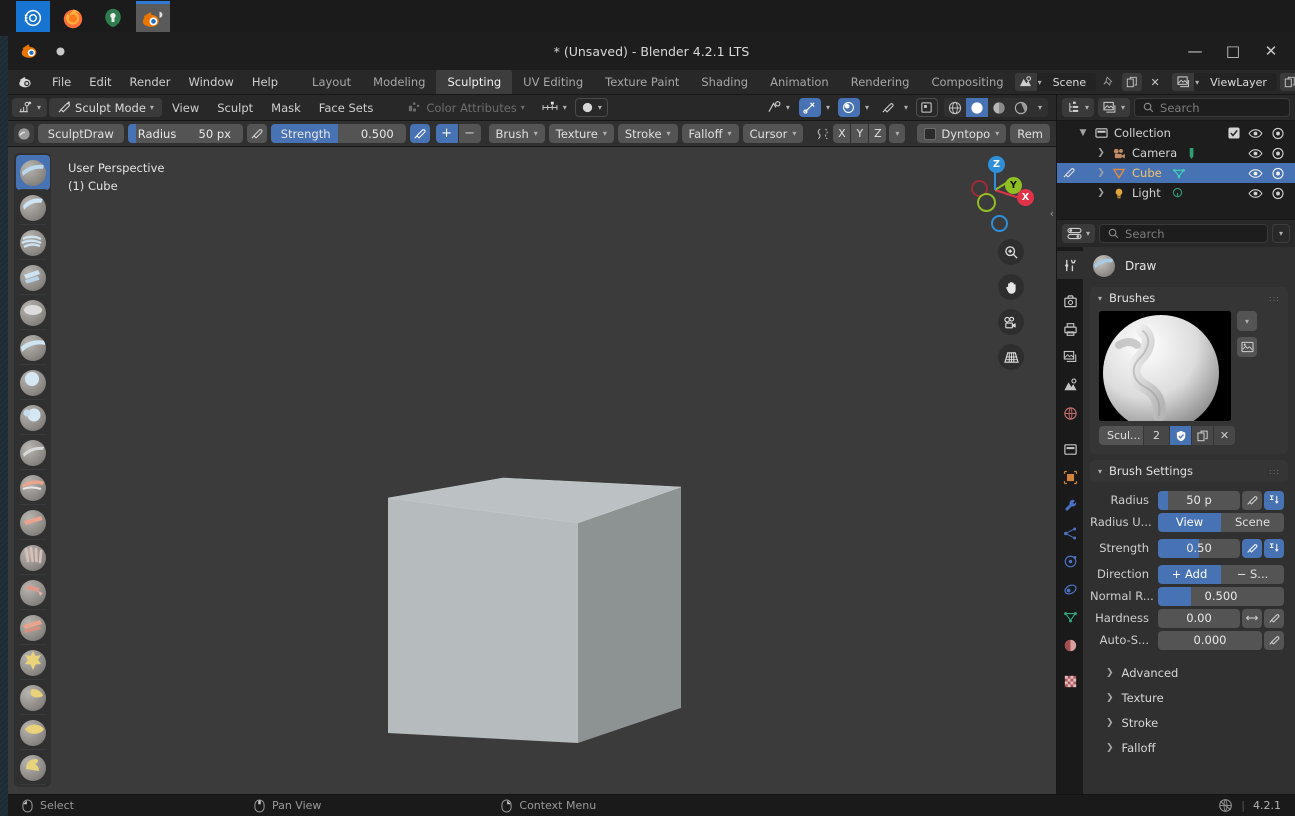  What do you see at coordinates (33, 382) in the screenshot?
I see `tool-inflate` at bounding box center [33, 382].